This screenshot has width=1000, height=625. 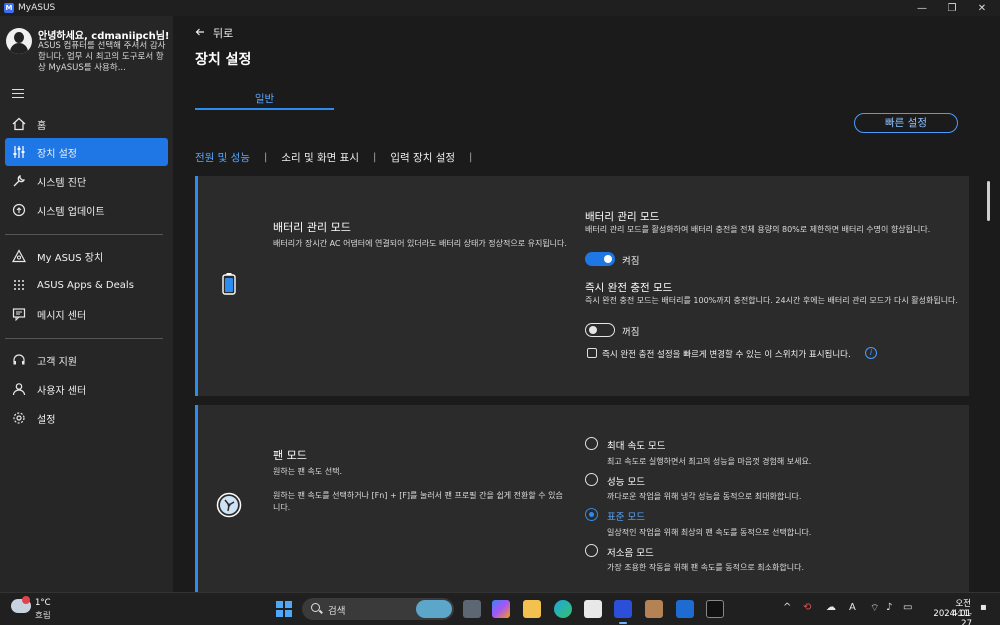 What do you see at coordinates (86, 152) in the screenshot?
I see `sidebar-item-device-settings: 장치 설정` at bounding box center [86, 152].